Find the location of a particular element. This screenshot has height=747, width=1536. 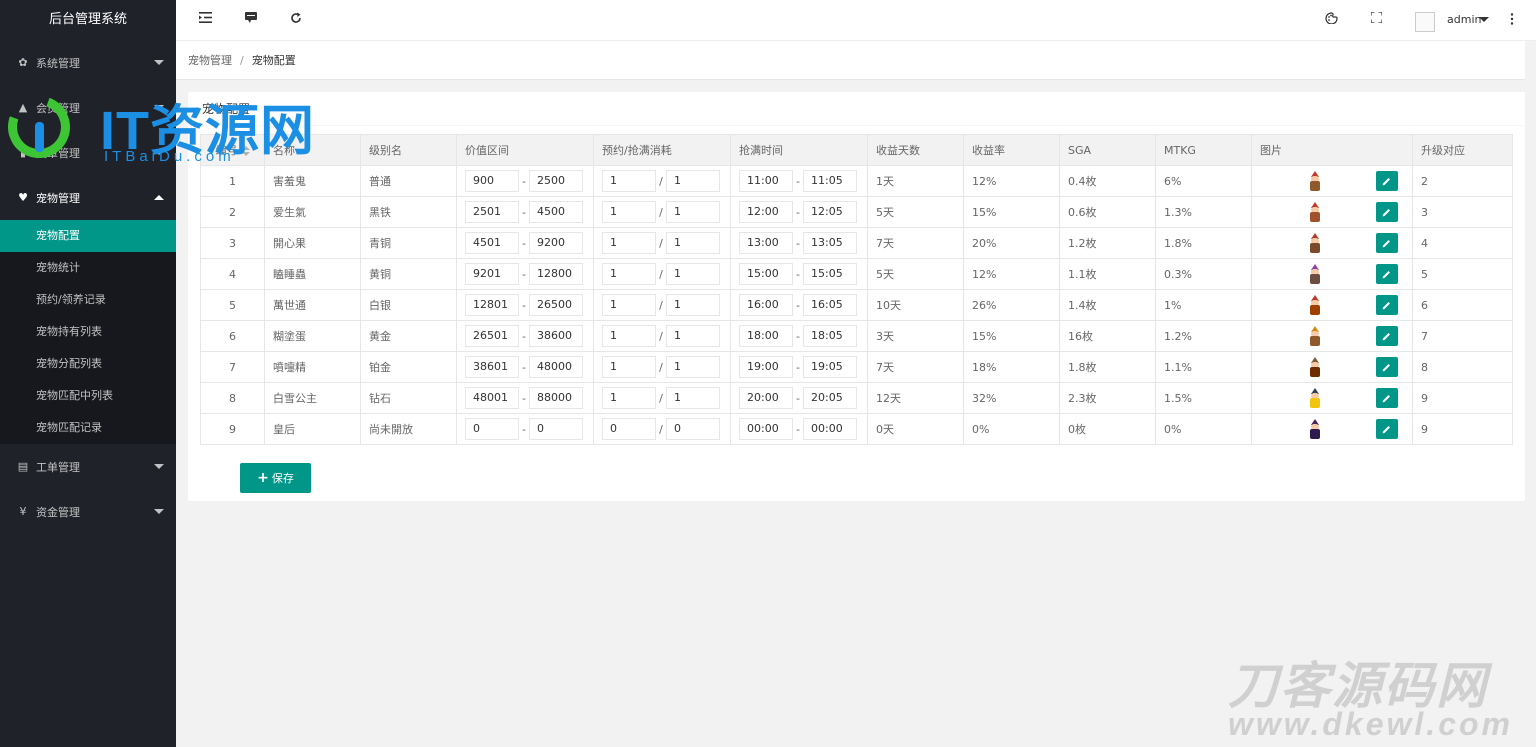

cell-value-range-max-input: 88000 is located at coordinates (556, 398).